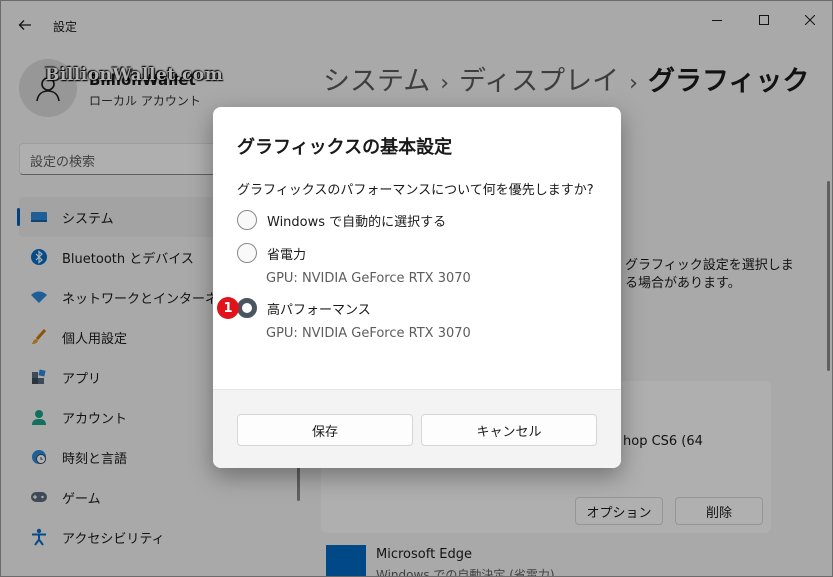 This screenshot has width=833, height=577. I want to click on radio-button-selected, so click(247, 308).